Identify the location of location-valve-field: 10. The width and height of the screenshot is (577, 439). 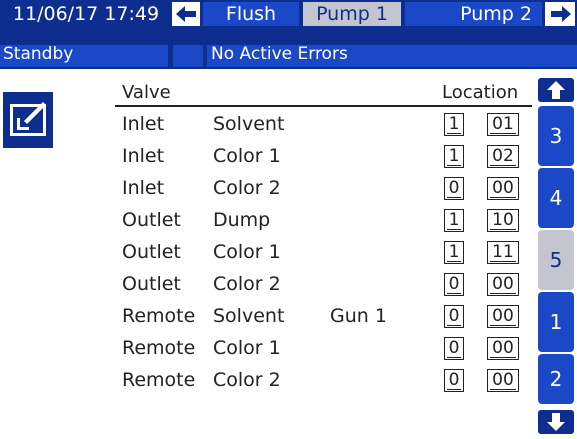
(503, 220).